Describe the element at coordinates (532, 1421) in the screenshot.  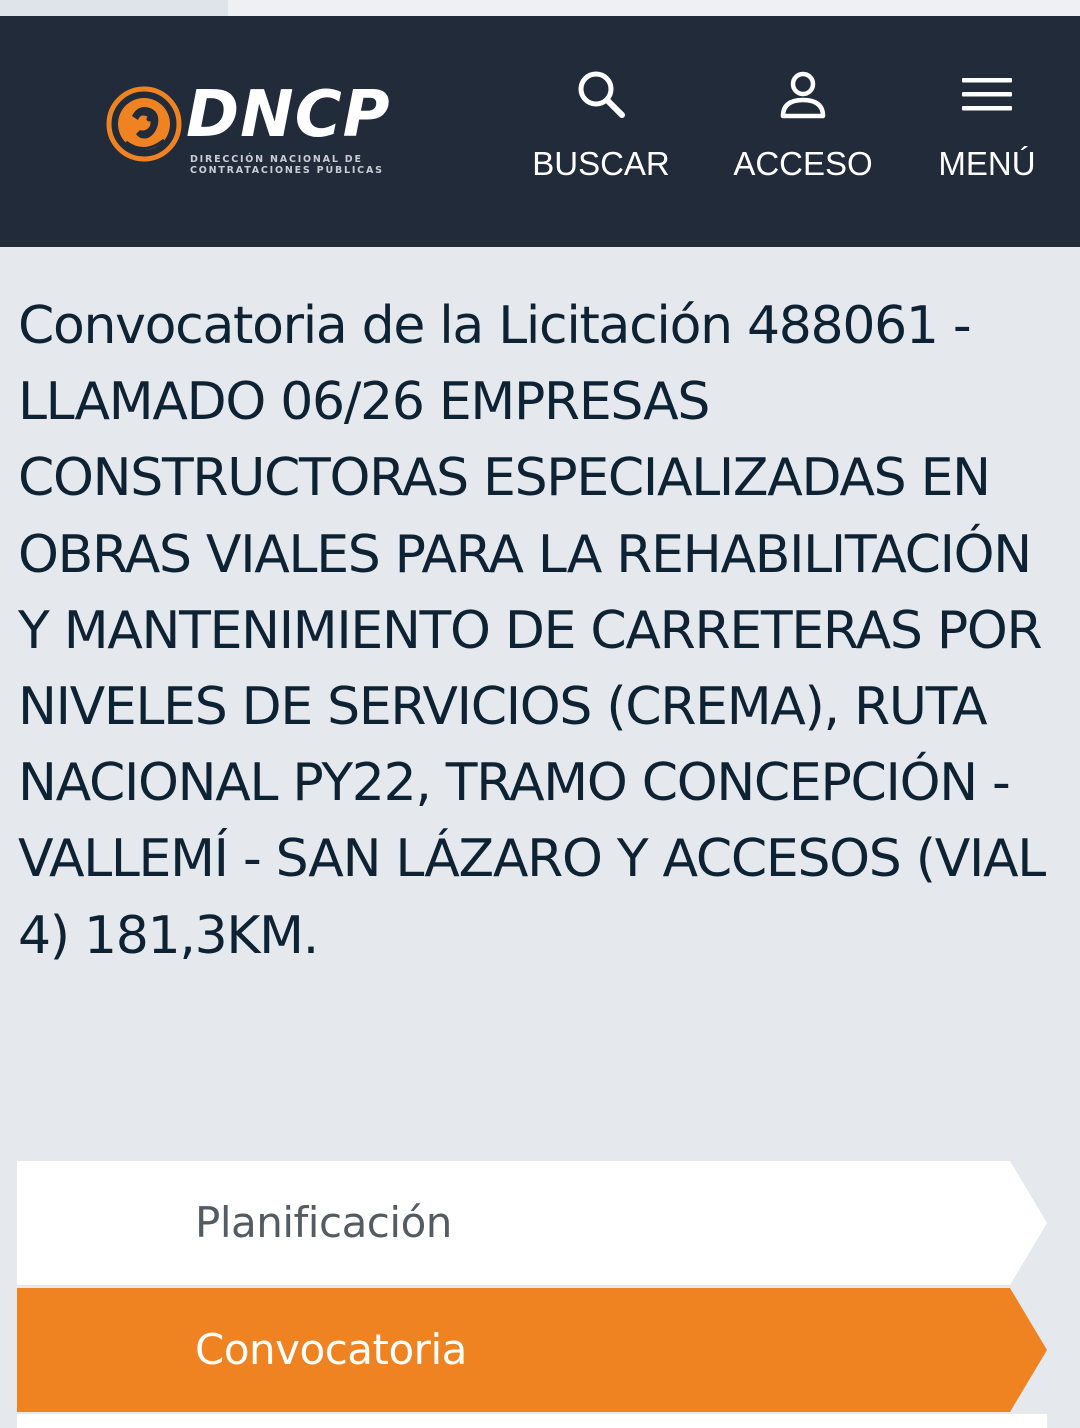
I see `next-step-edge` at that location.